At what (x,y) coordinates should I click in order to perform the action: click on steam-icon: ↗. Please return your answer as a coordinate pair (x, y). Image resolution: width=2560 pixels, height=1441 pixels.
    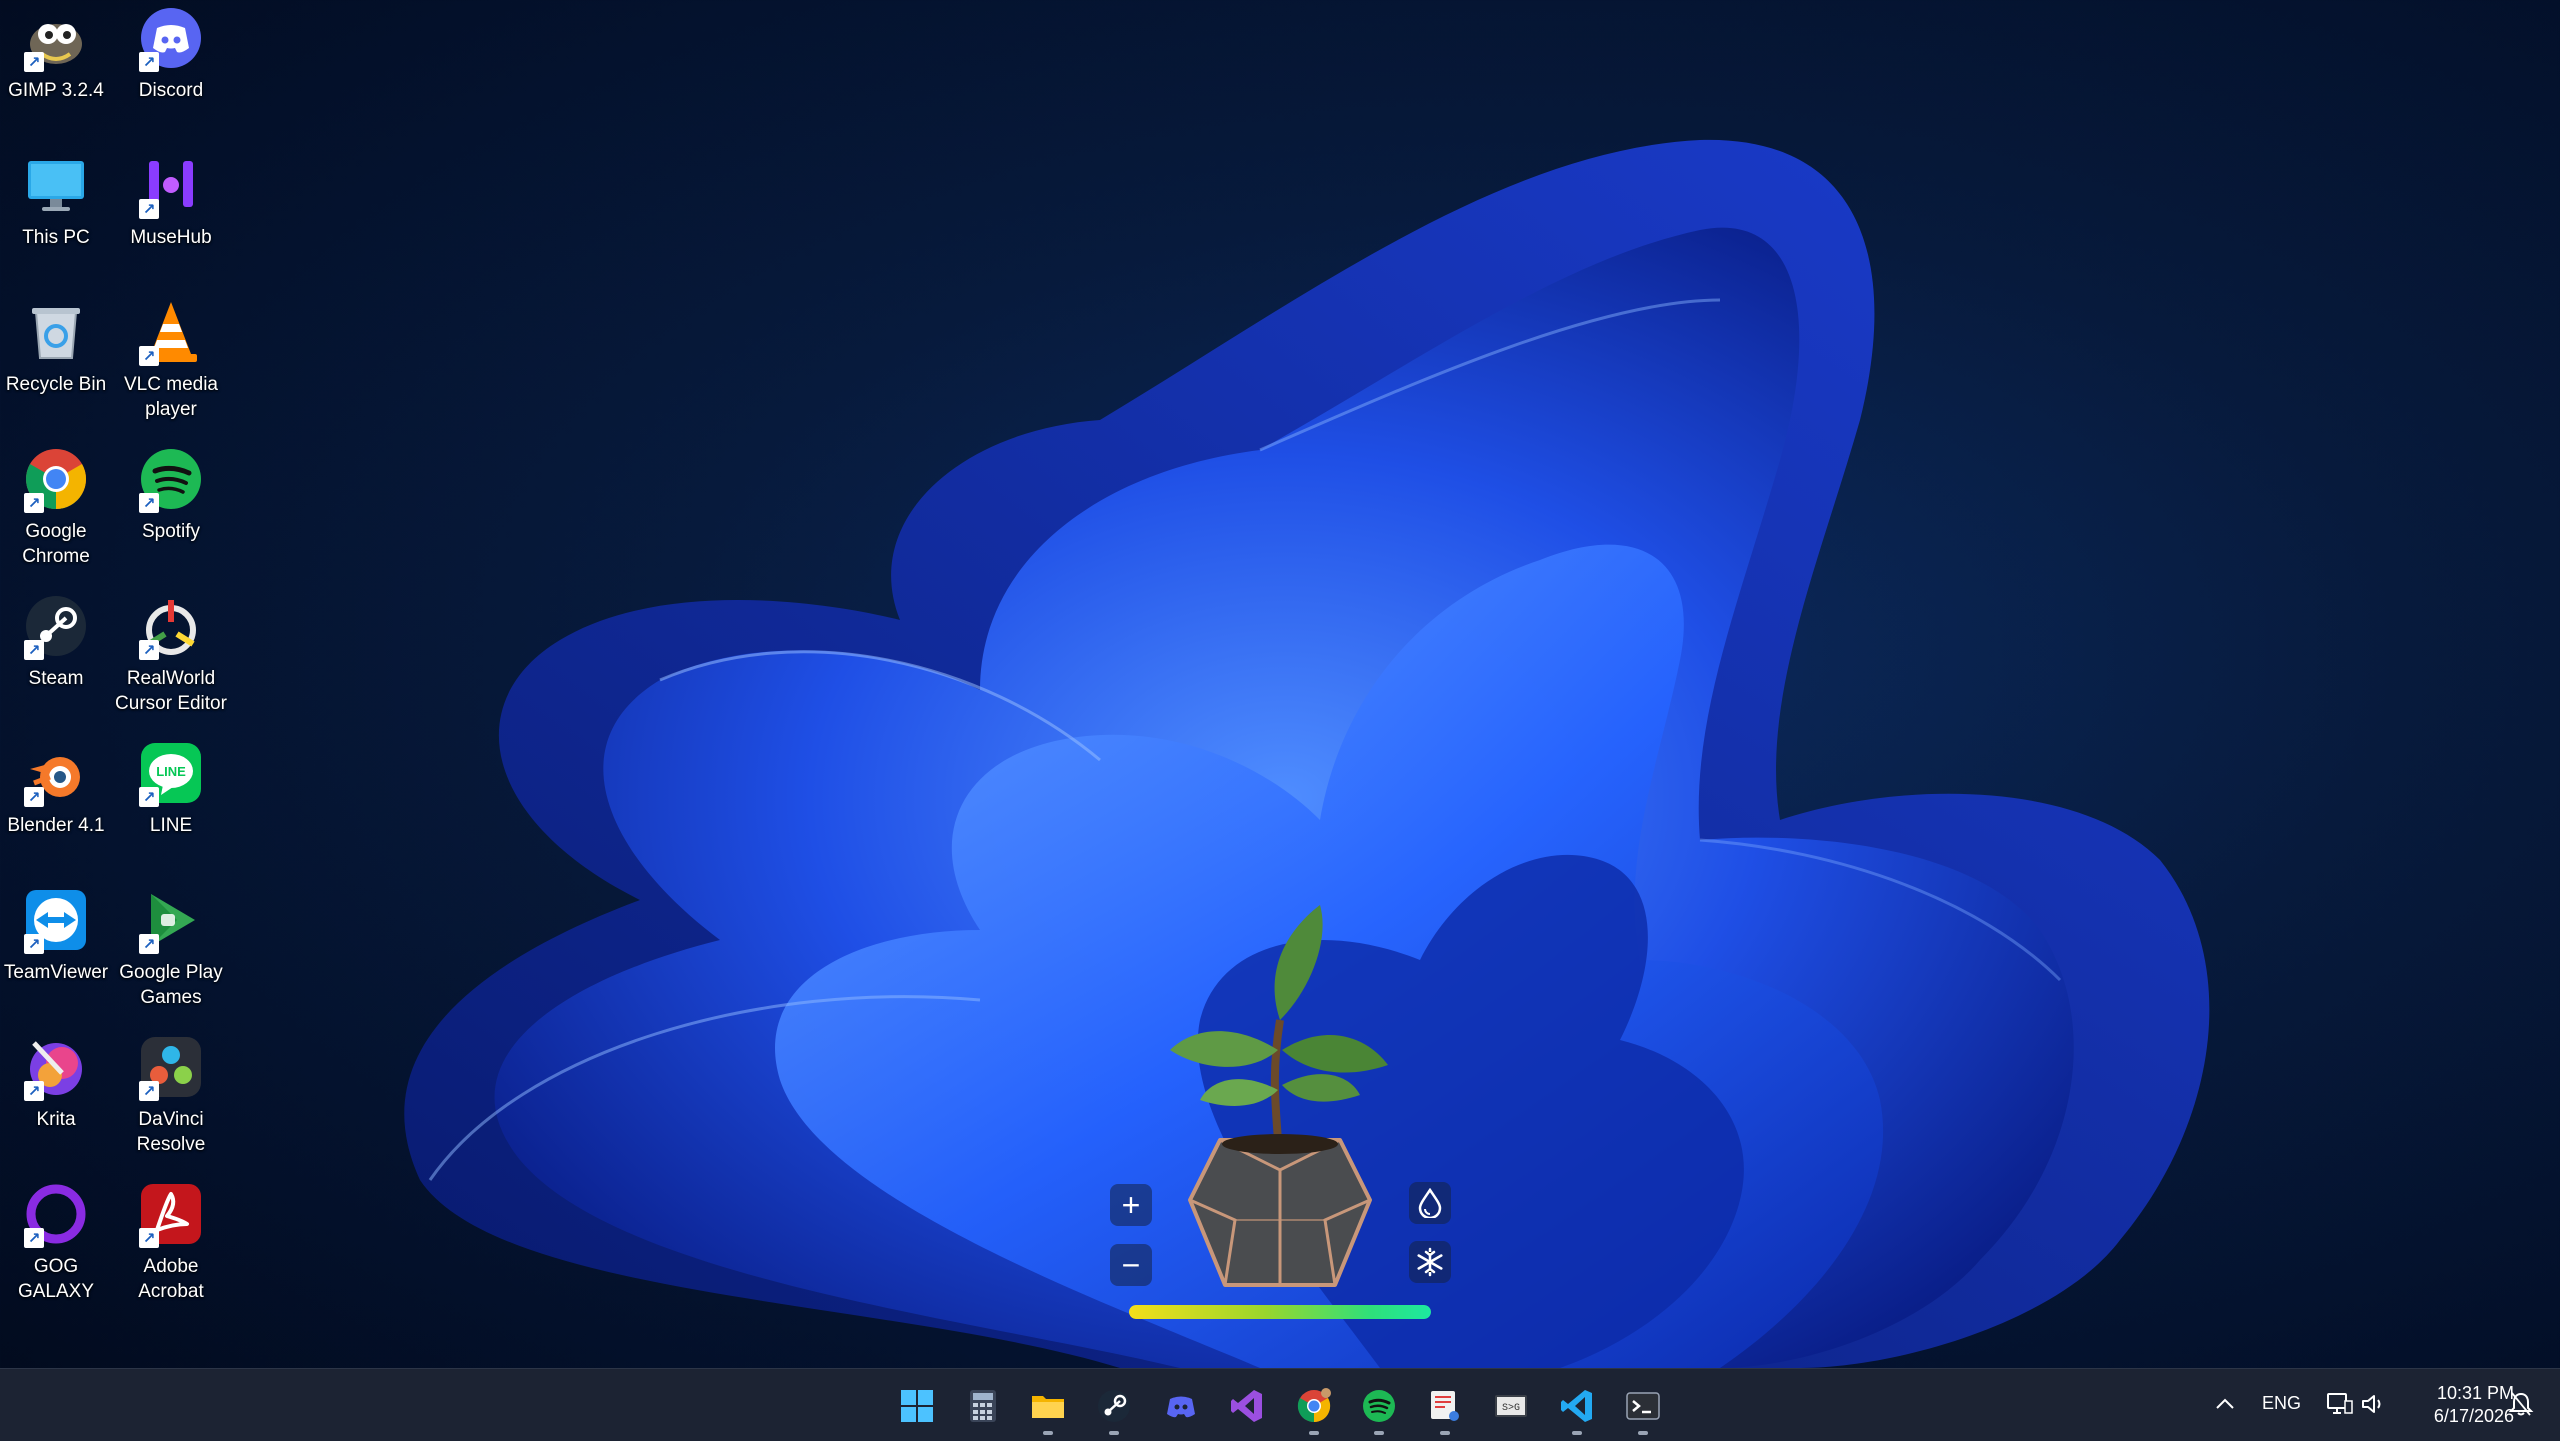
    Looking at the image, I should click on (56, 626).